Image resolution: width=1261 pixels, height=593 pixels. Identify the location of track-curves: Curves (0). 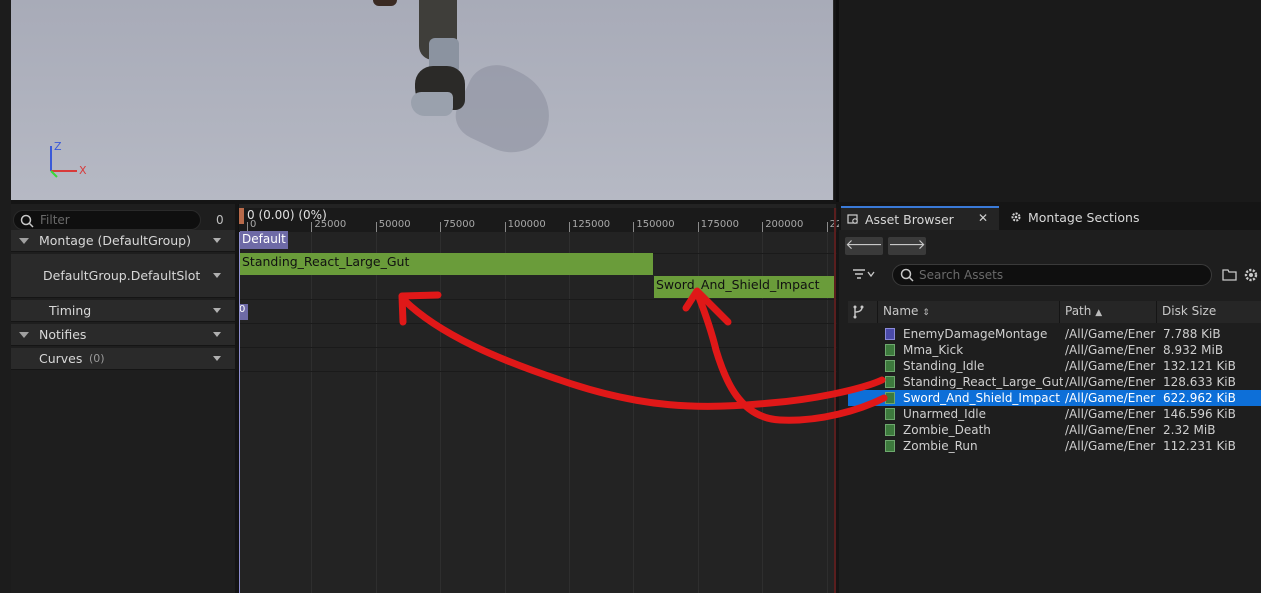
(123, 359).